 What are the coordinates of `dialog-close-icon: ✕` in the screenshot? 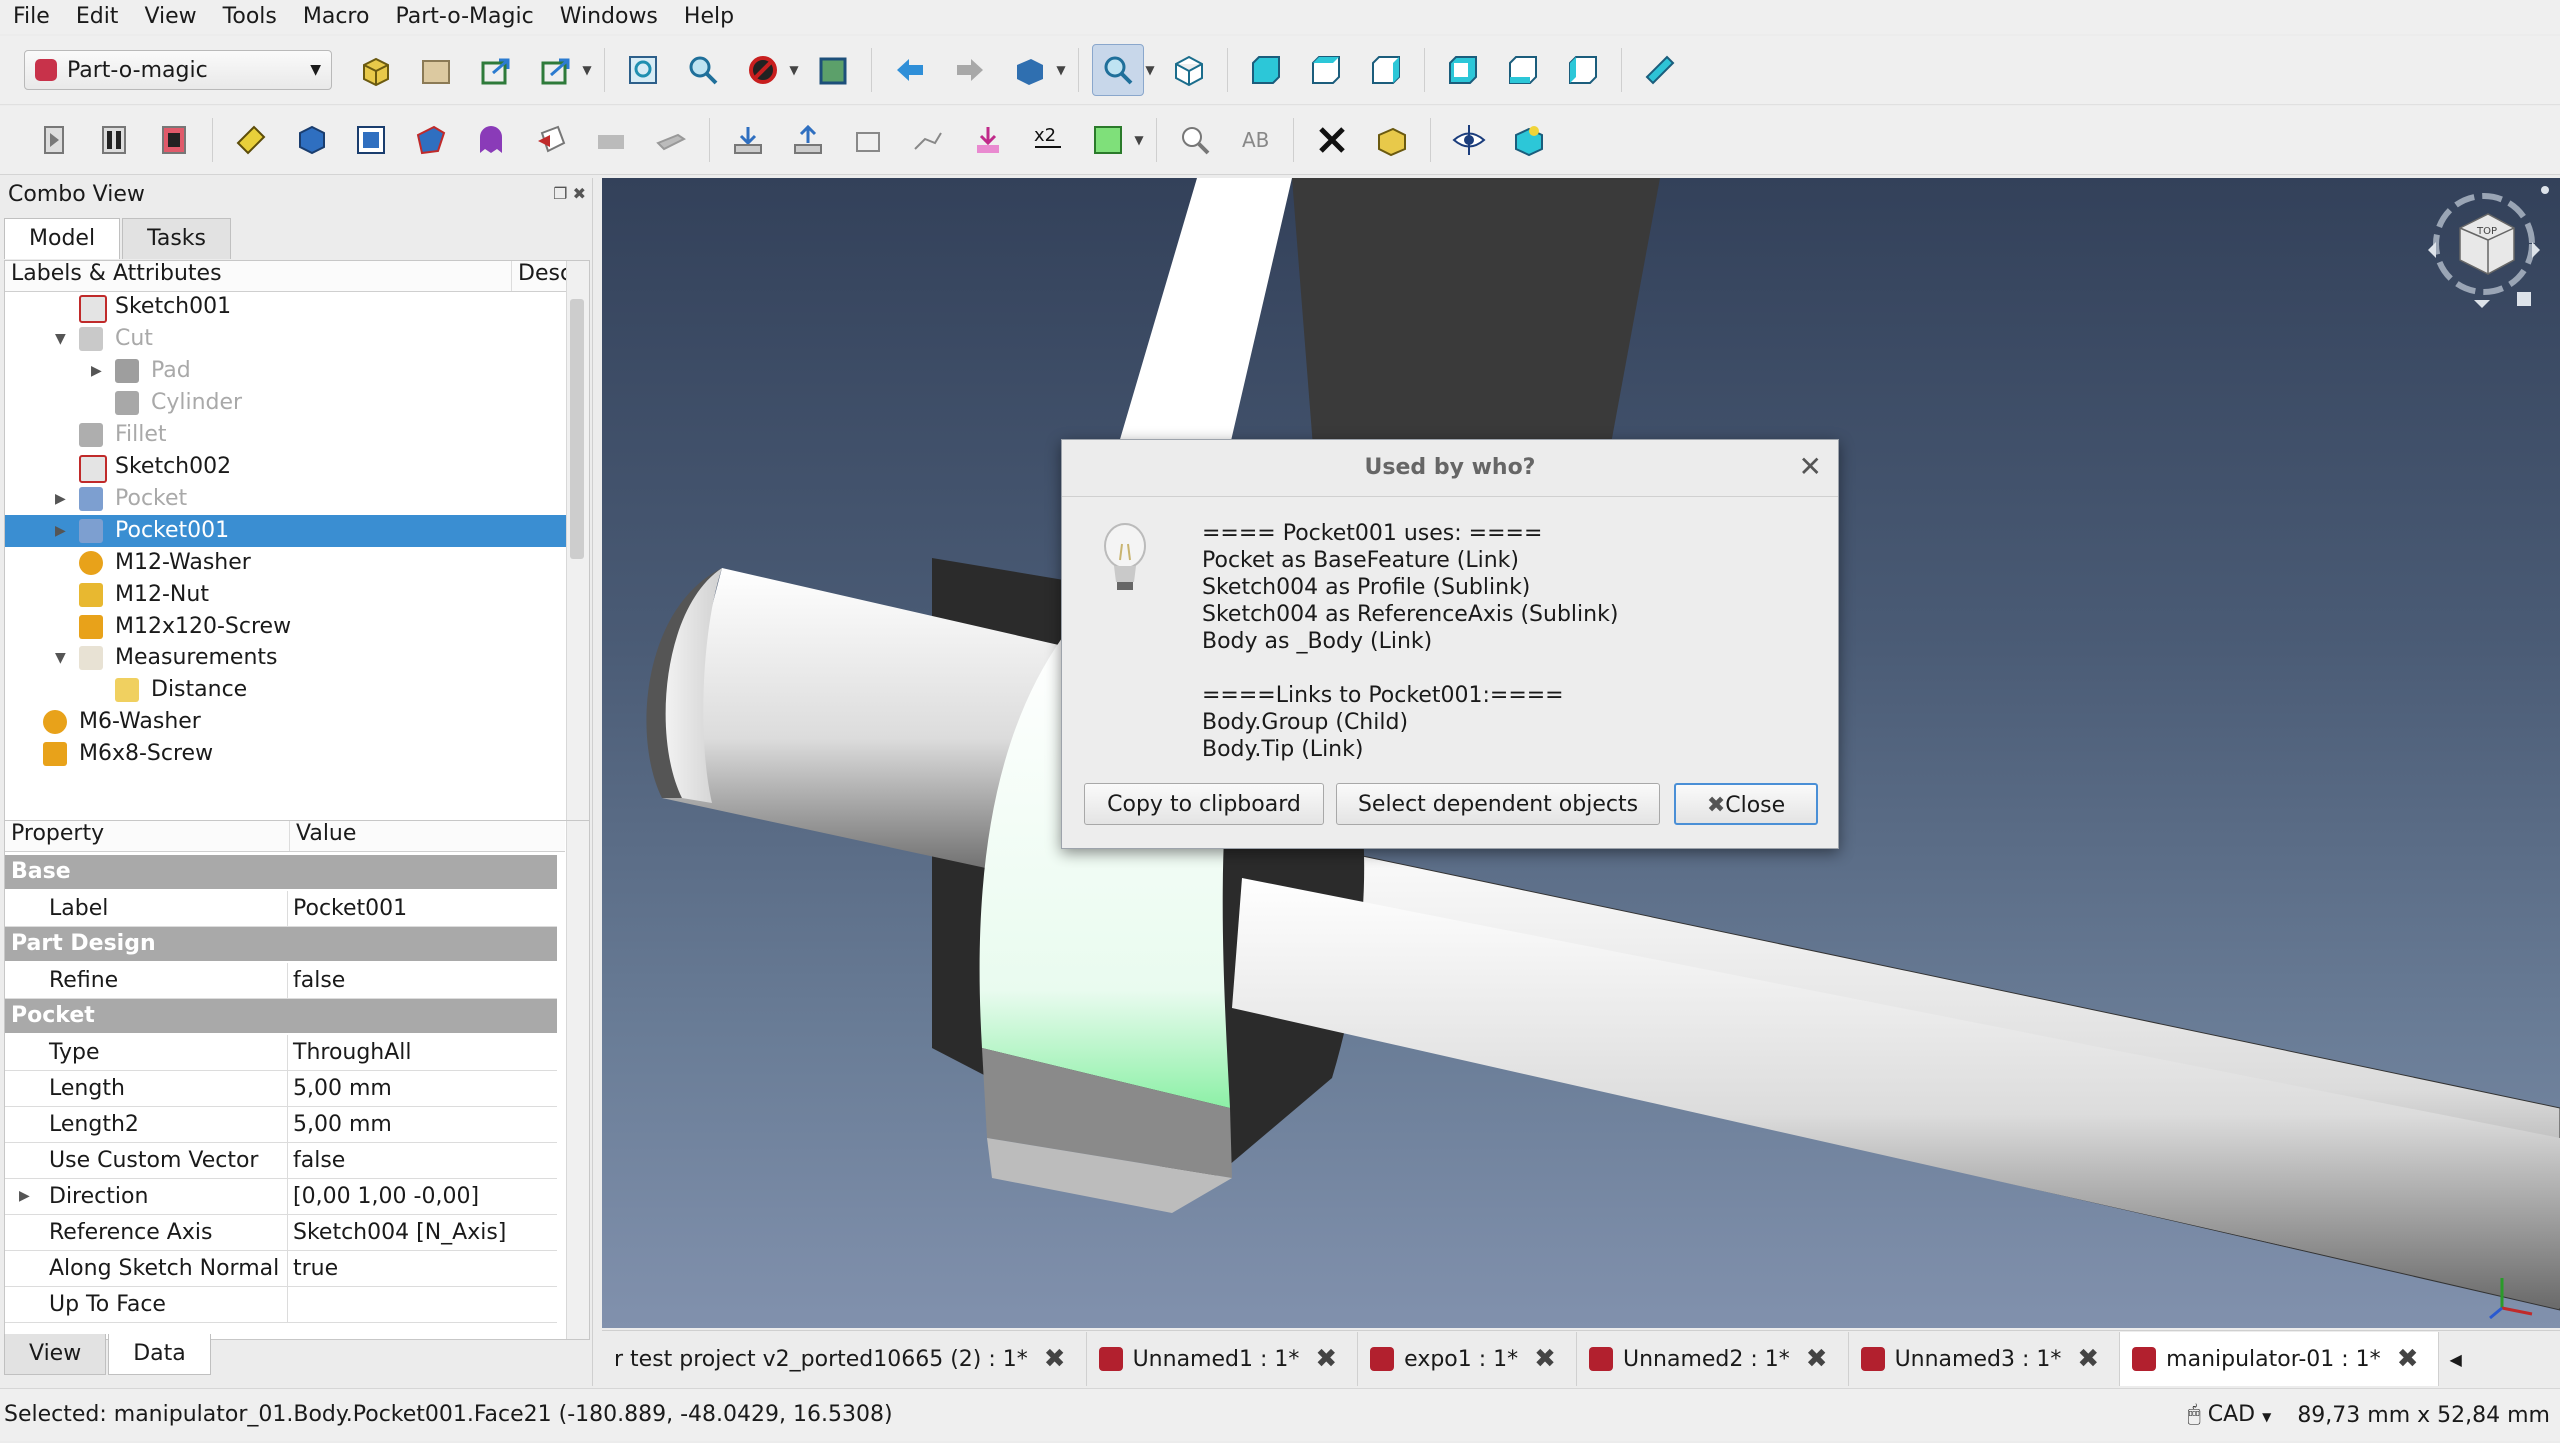 It's located at (1810, 467).